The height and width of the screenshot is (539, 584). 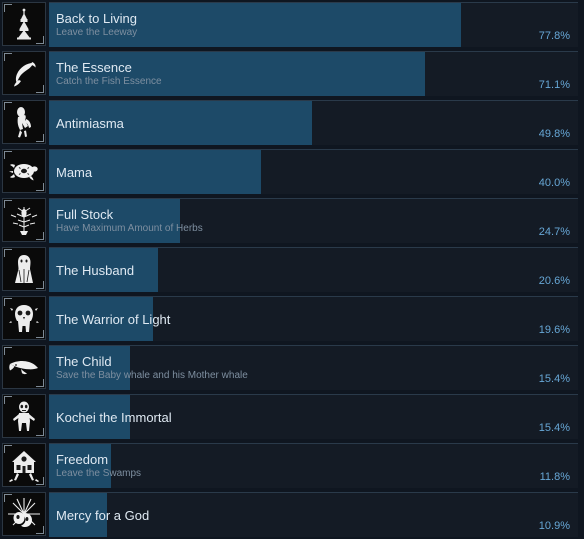 What do you see at coordinates (24, 416) in the screenshot?
I see `skeleton-figure-icon` at bounding box center [24, 416].